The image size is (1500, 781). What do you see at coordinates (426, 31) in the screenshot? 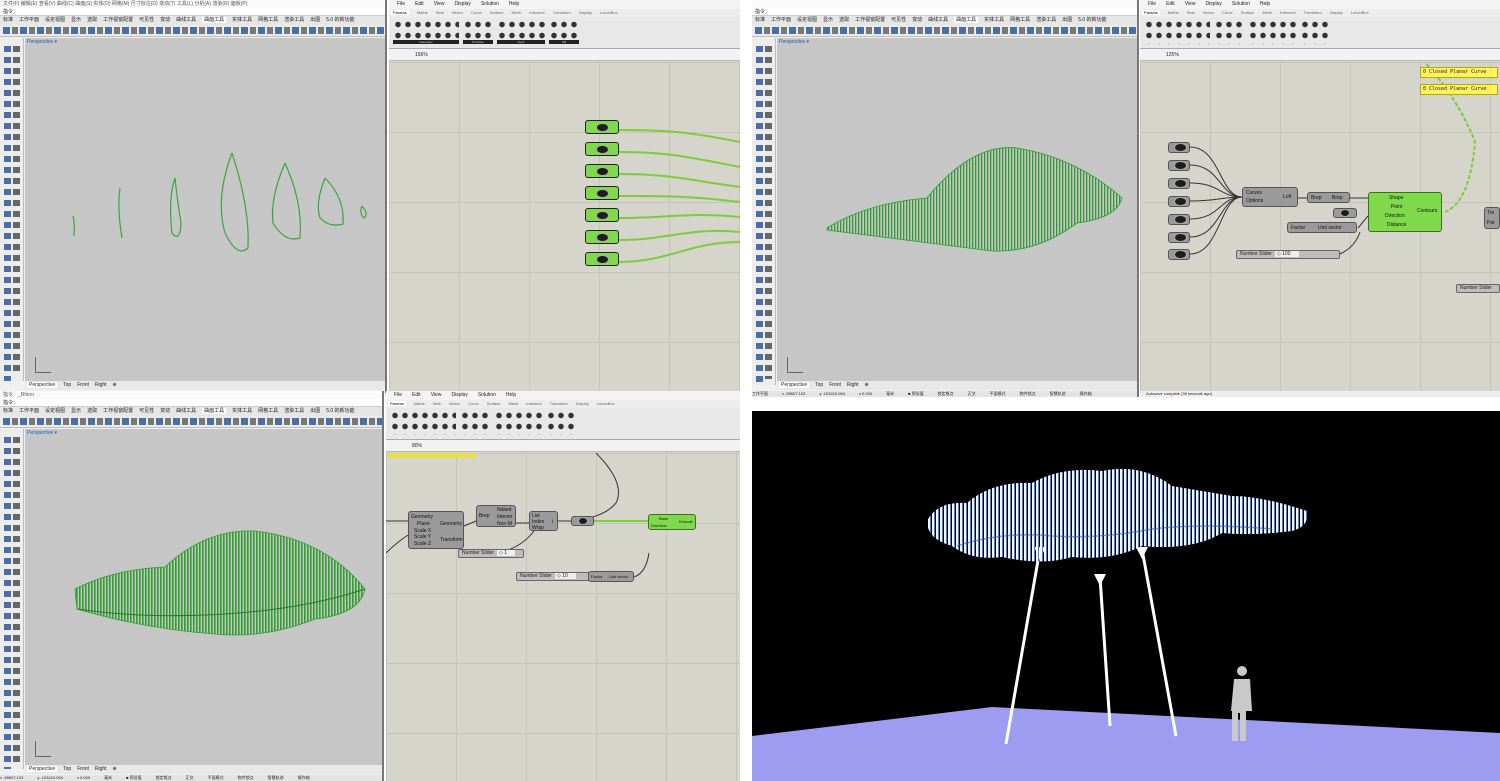
I see `ribbon-group-geometry: Geometry` at bounding box center [426, 31].